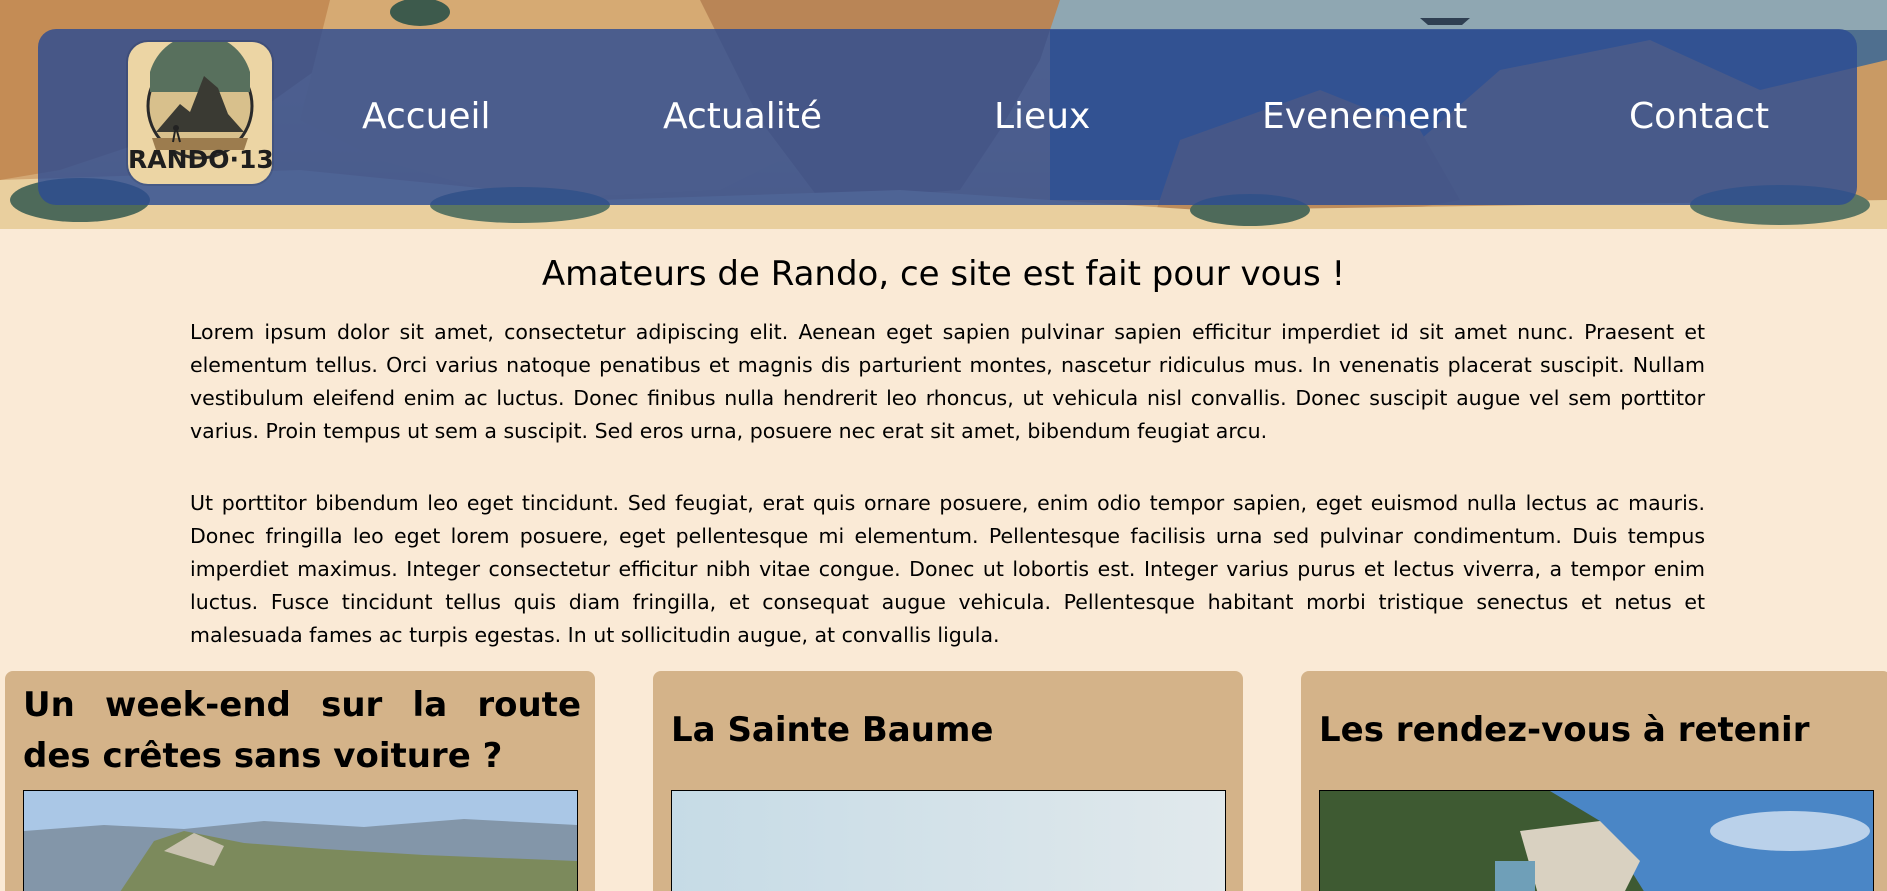  Describe the element at coordinates (1594, 781) in the screenshot. I see `card-rendez-vous: Les rendez-vous à retenir` at that location.